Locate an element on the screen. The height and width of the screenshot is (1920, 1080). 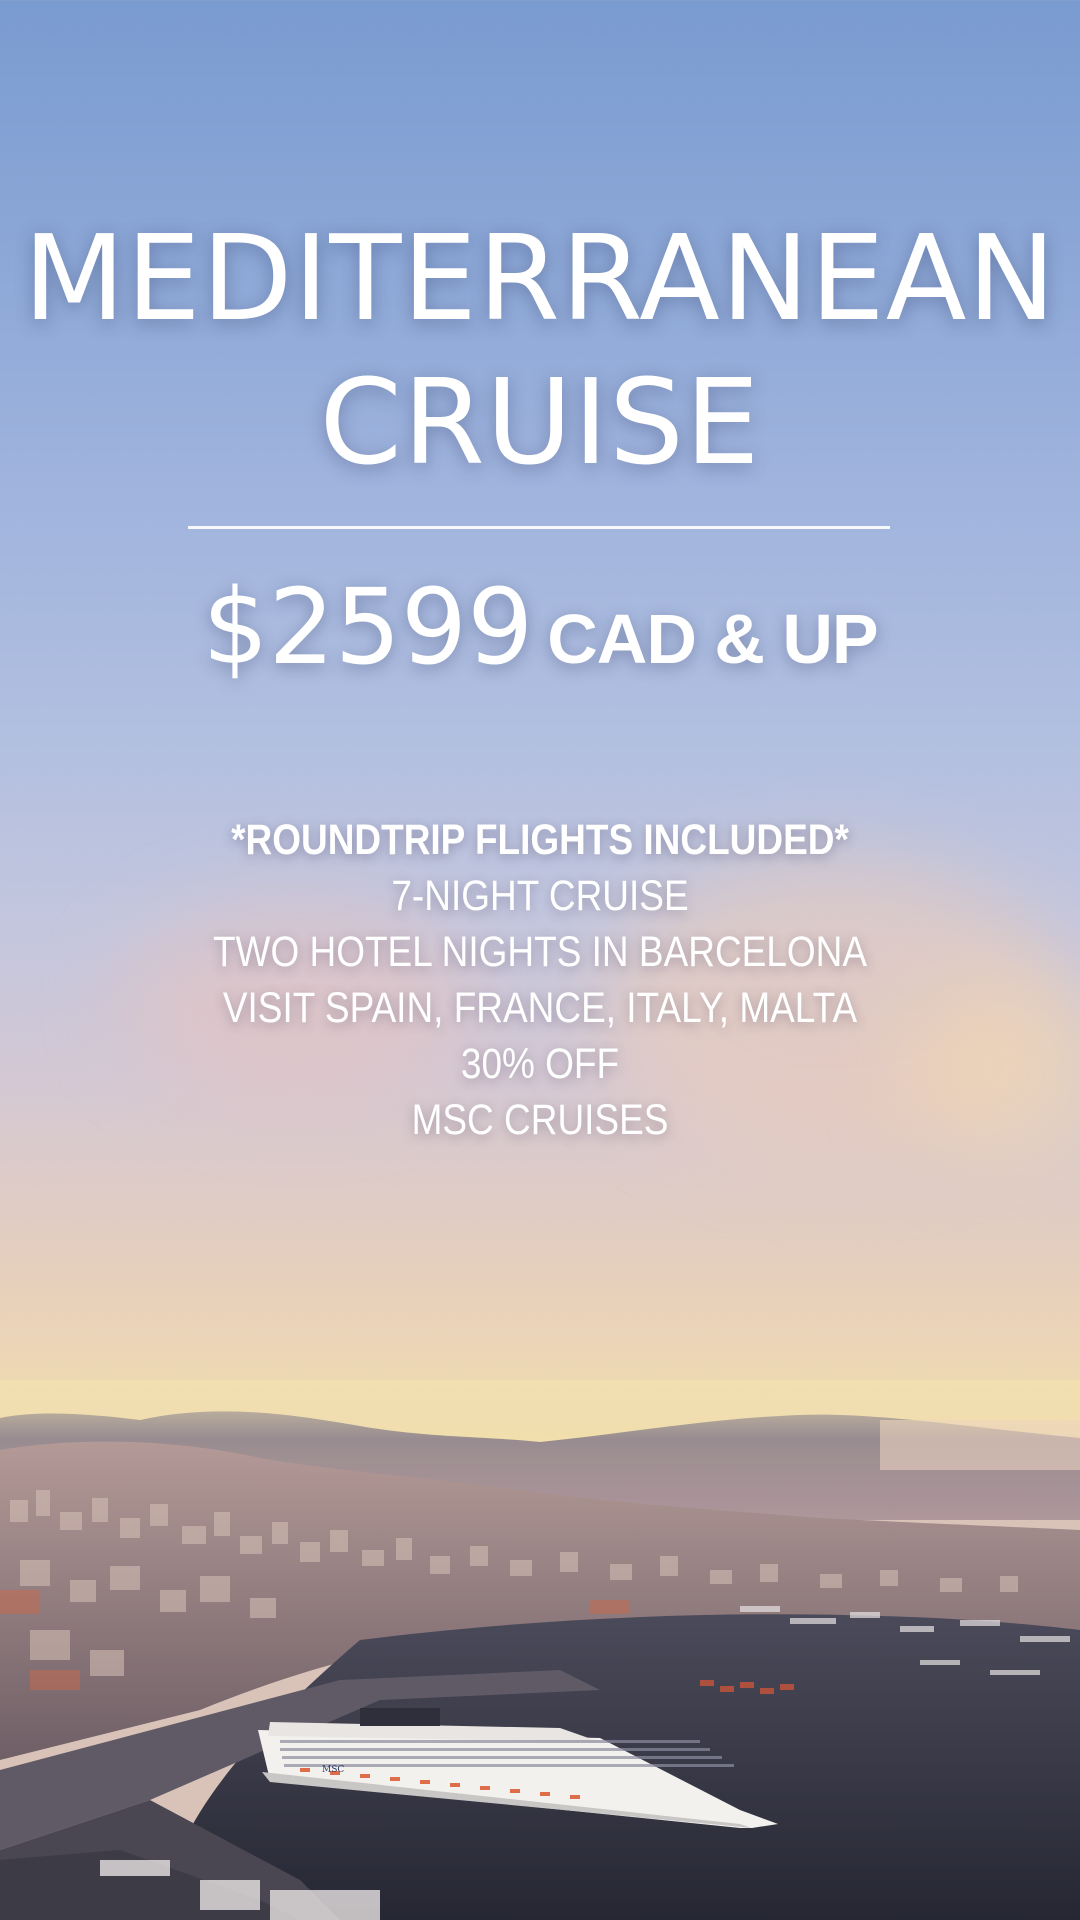
feature-item: 7-NIGHT CRUISE is located at coordinates (540, 896).